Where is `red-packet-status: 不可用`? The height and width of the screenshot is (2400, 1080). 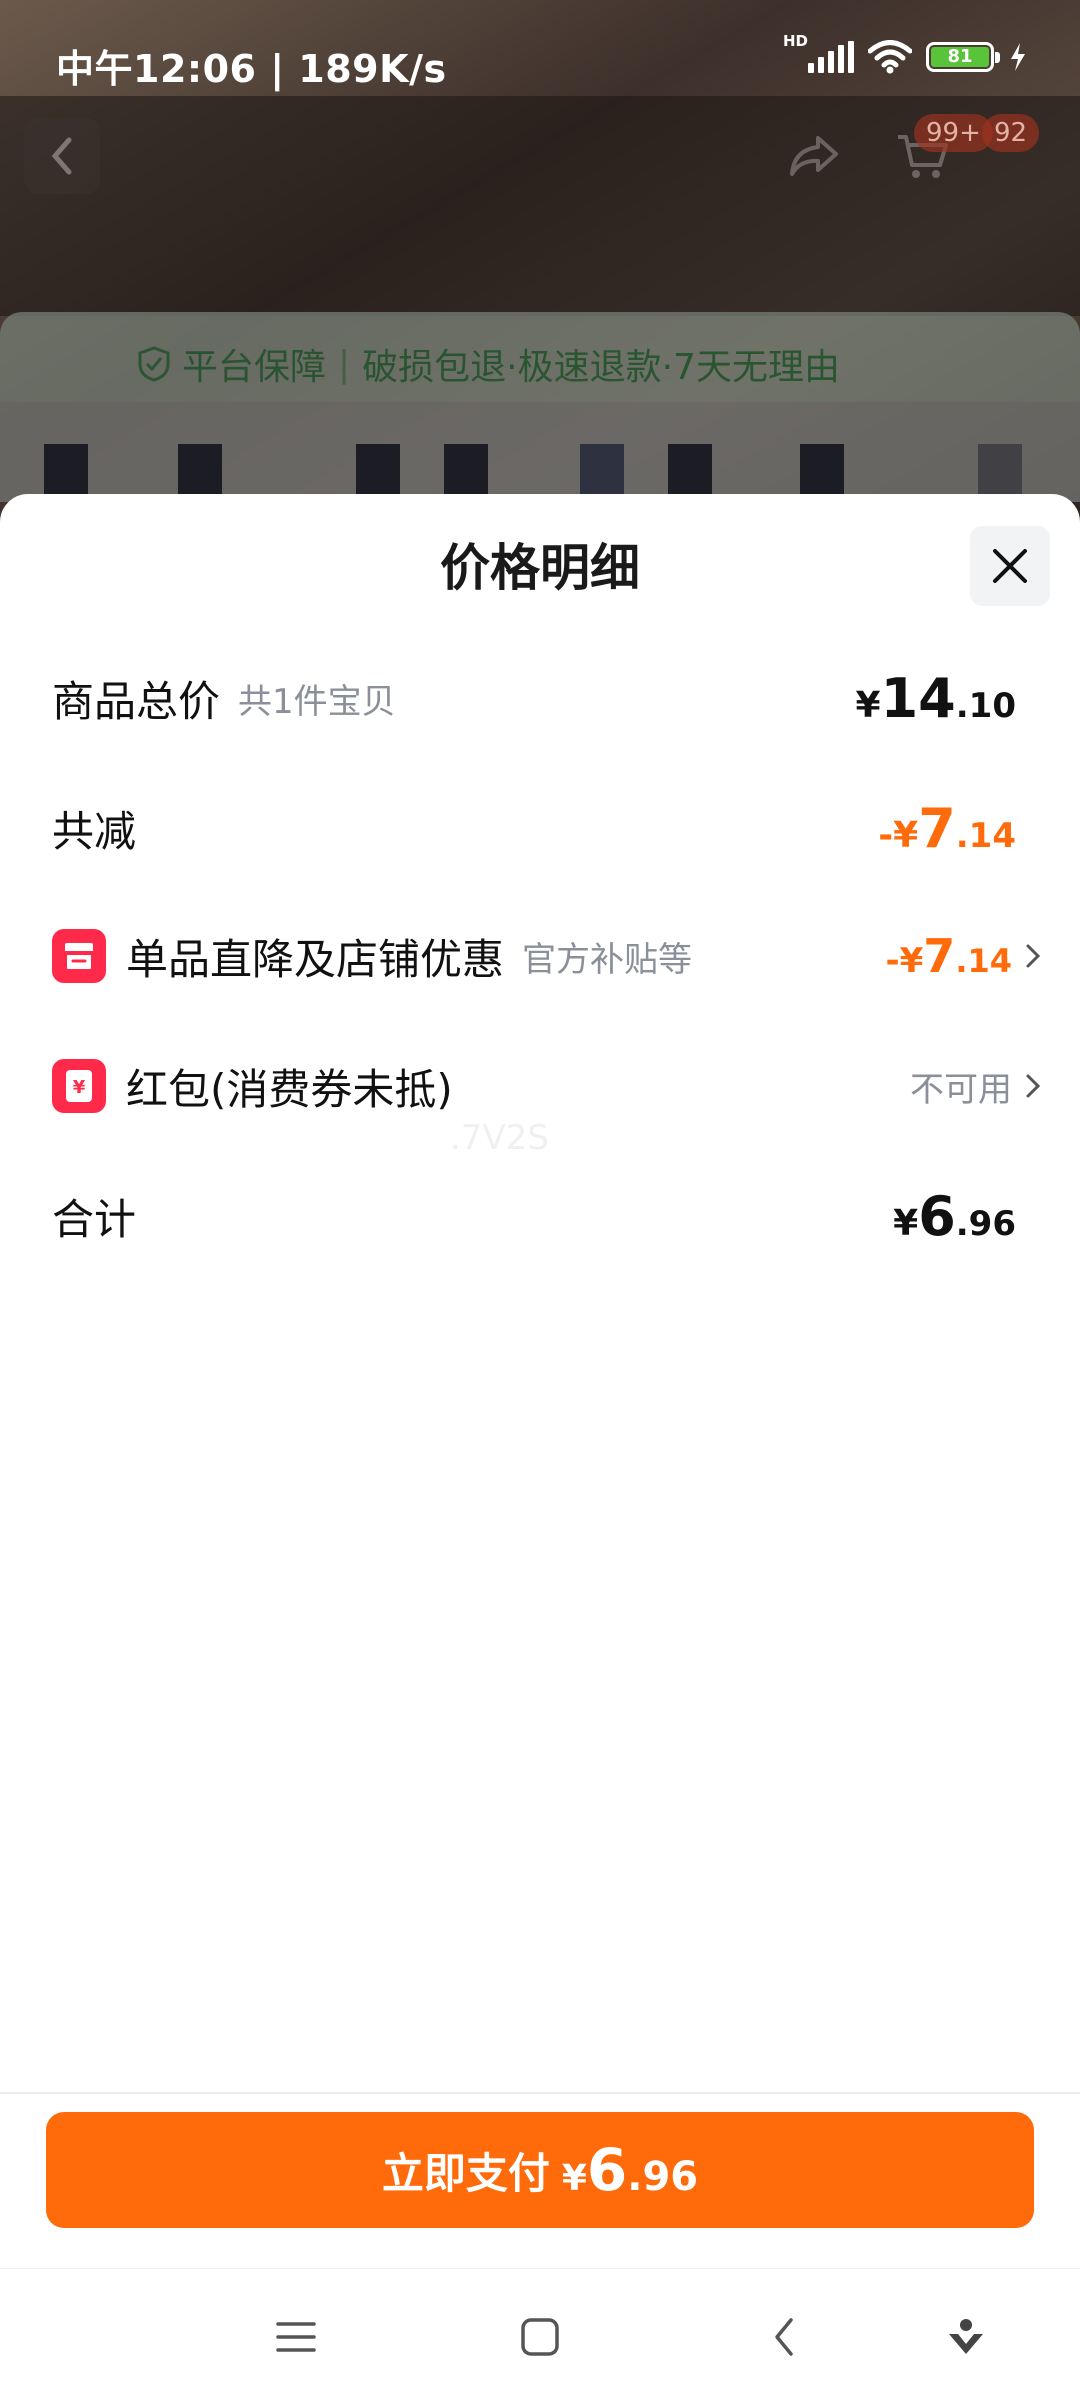
red-packet-status: 不可用 is located at coordinates (961, 1089).